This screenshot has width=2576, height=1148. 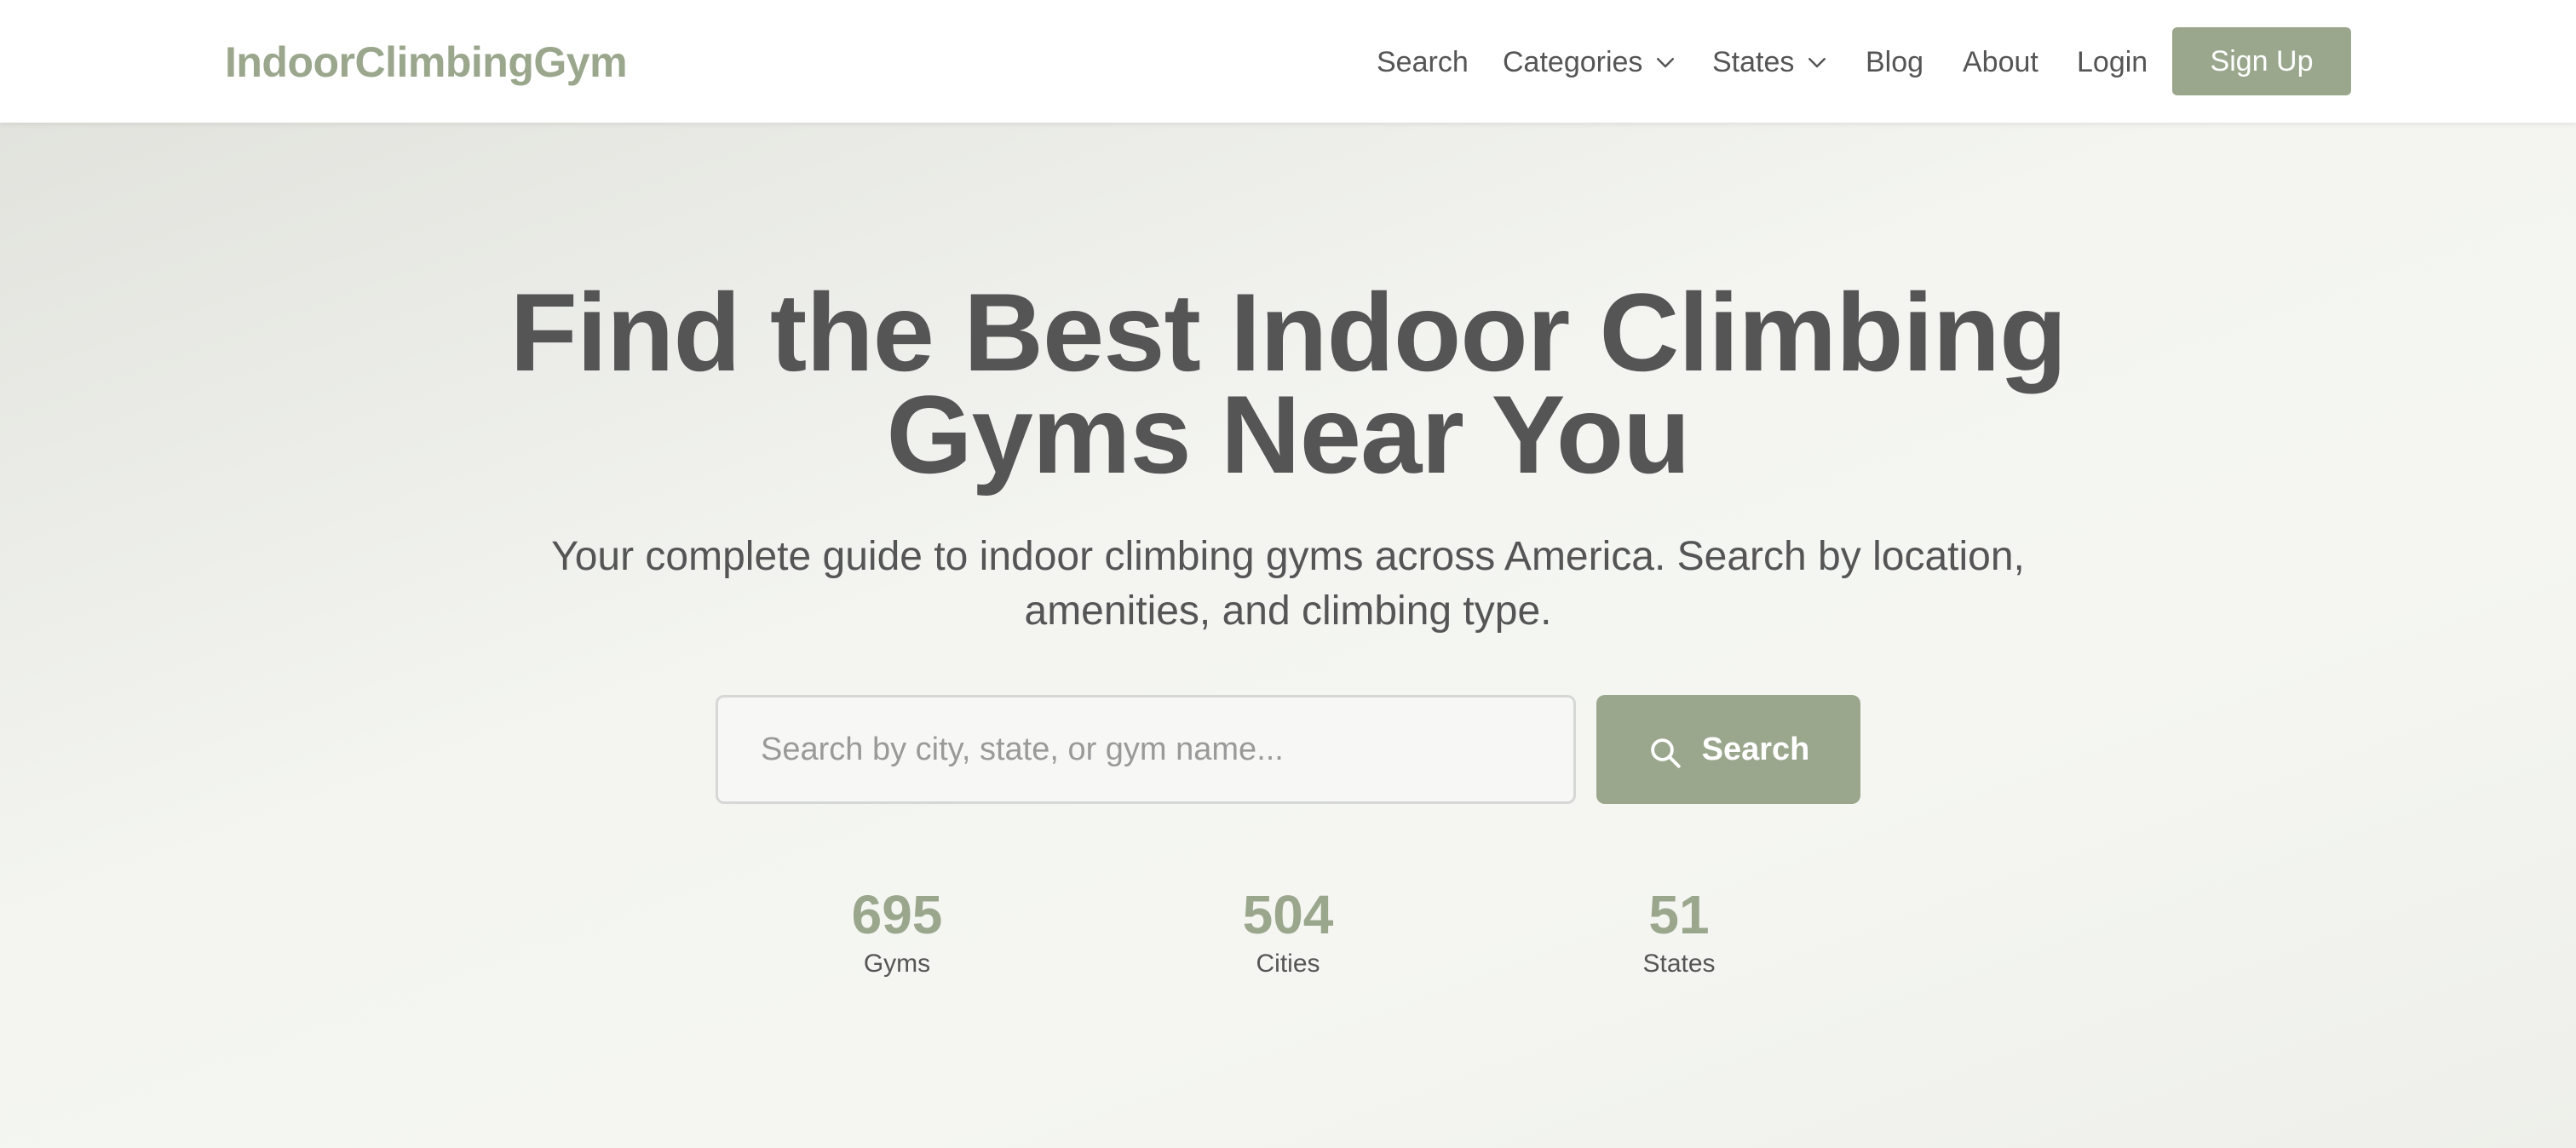 What do you see at coordinates (1288, 332) in the screenshot?
I see `hero-title-line: Find the Best Indoor Climbing` at bounding box center [1288, 332].